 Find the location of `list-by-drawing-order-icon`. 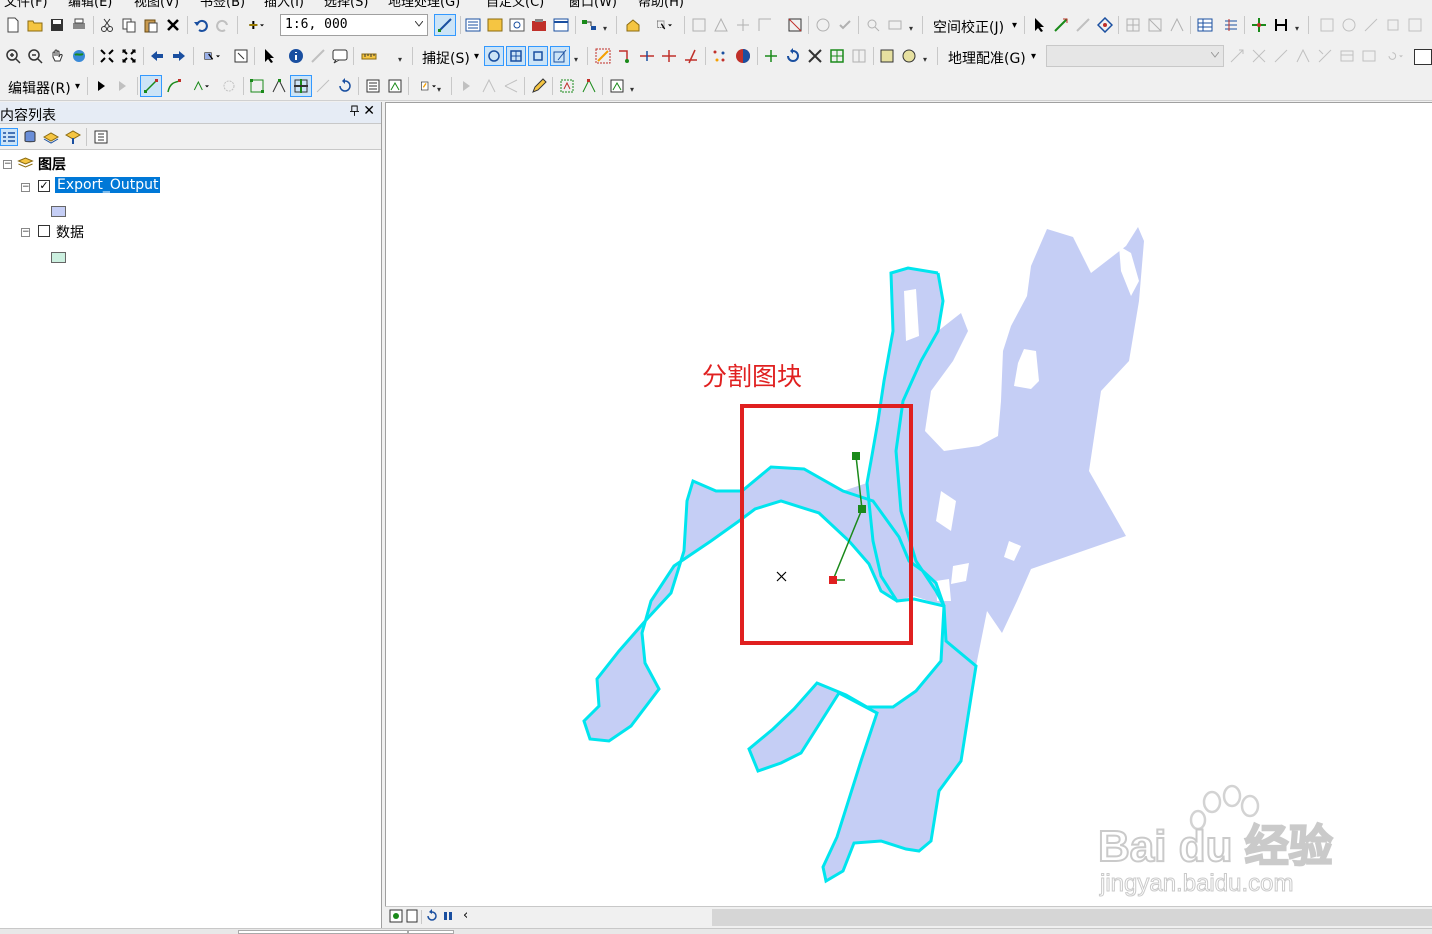

list-by-drawing-order-icon is located at coordinates (9, 137).